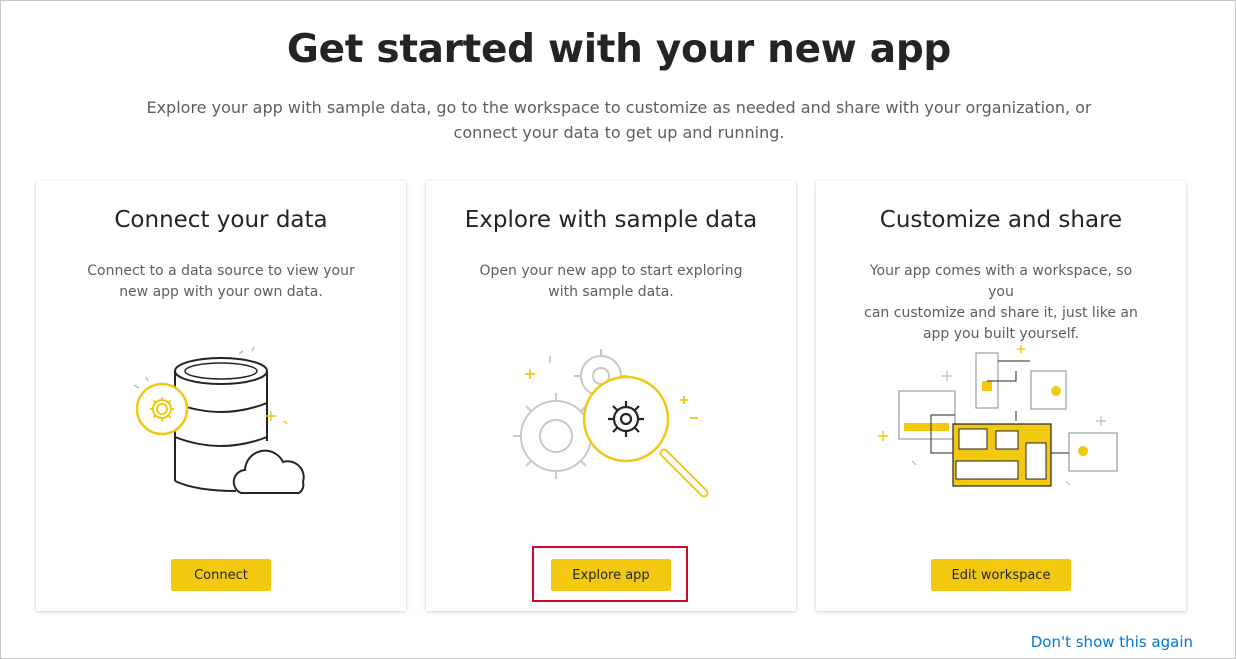  I want to click on card-desc-line: Connect to a data source to view your, so click(221, 271).